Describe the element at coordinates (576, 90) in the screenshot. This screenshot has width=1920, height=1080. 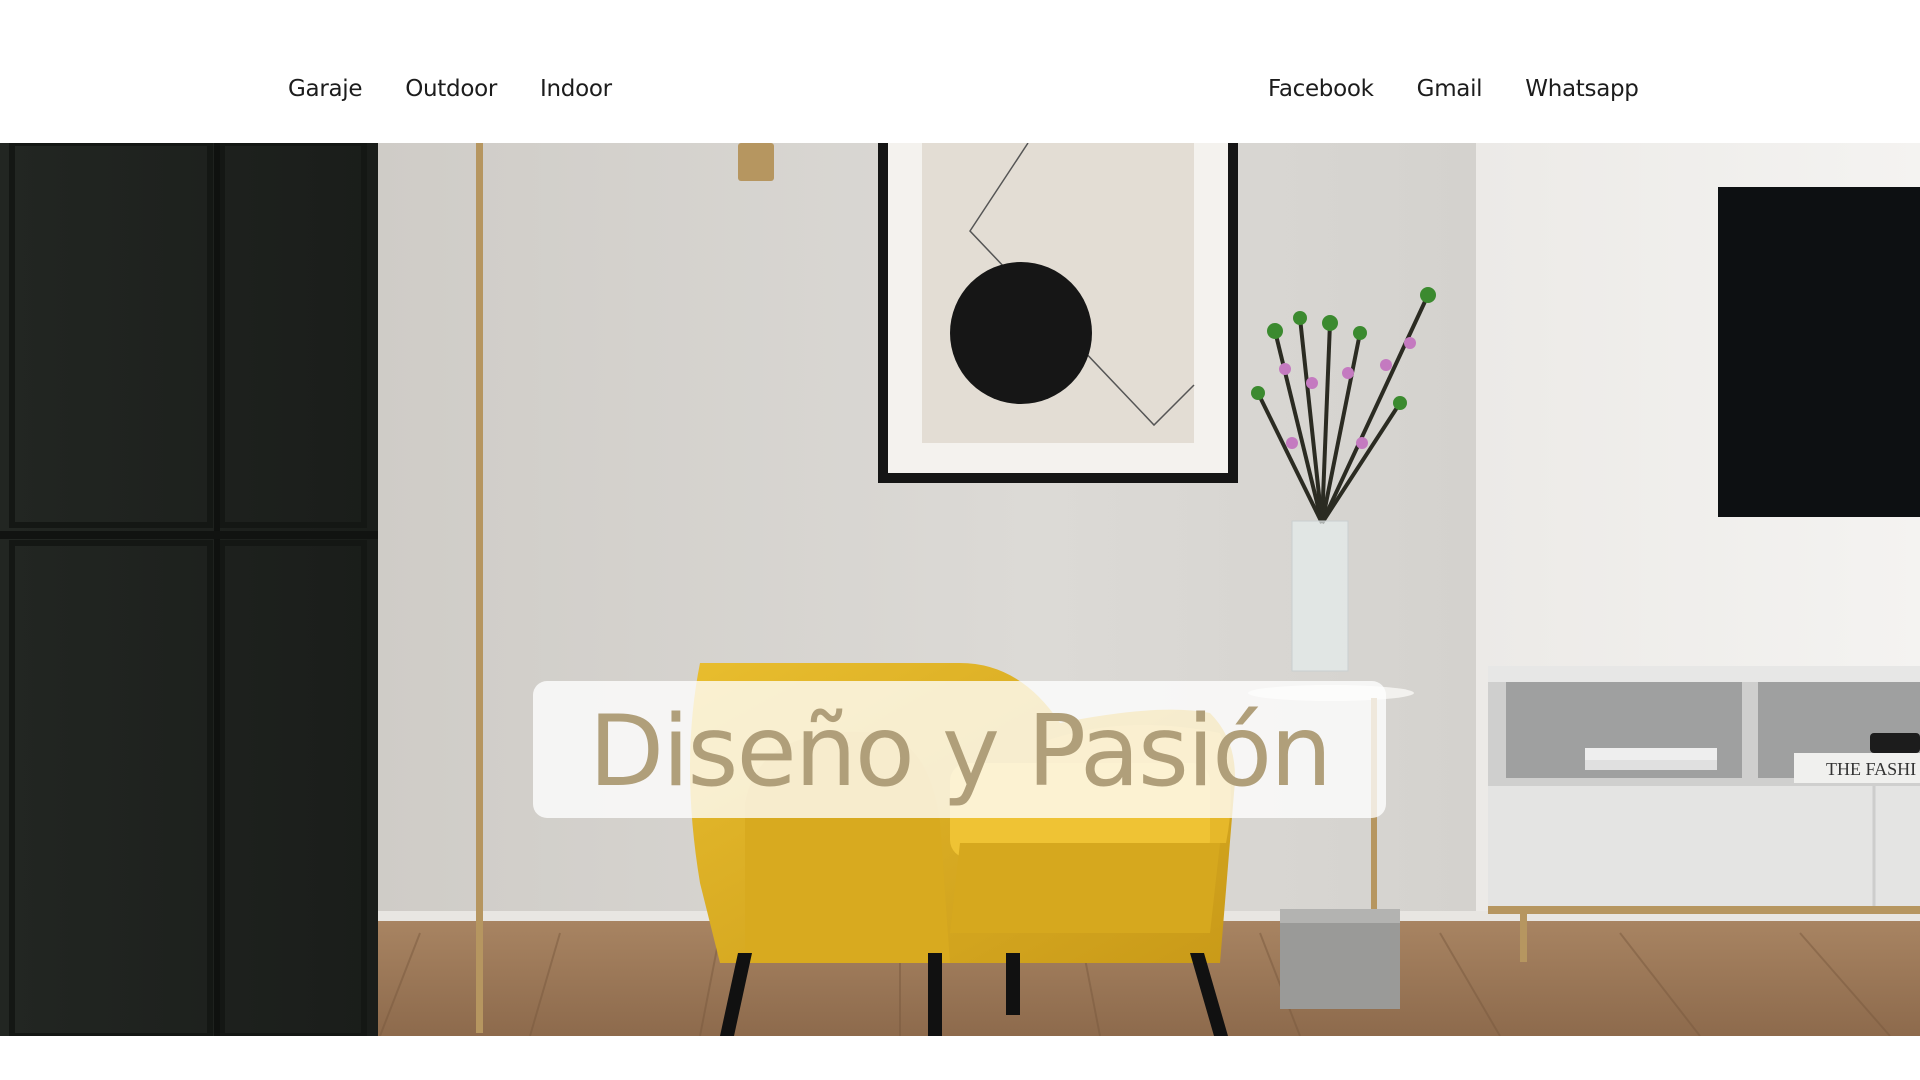
I see `nav-link-indoor: Indoor` at that location.